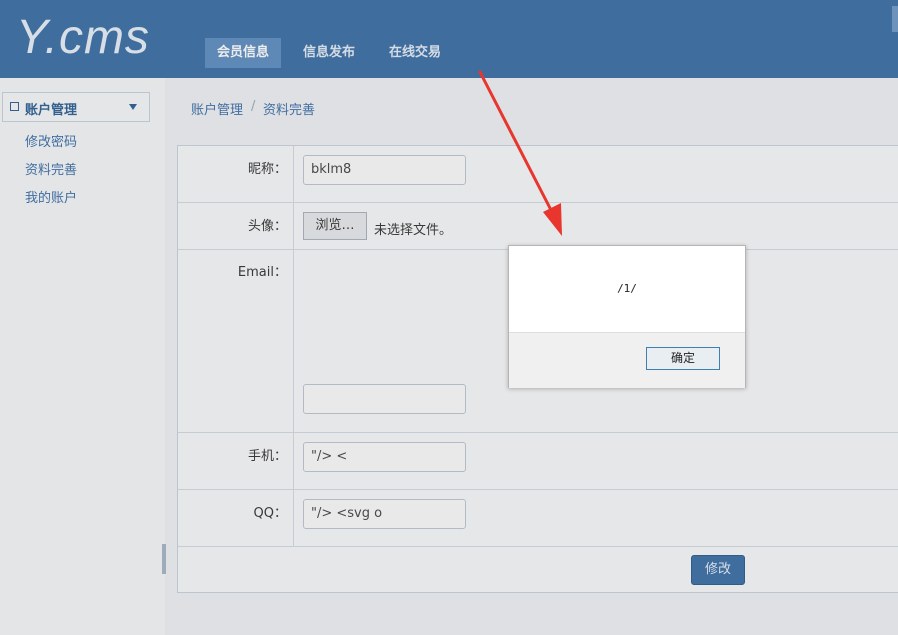 The height and width of the screenshot is (635, 898). What do you see at coordinates (516, 142) in the screenshot?
I see `arrow-shaft` at bounding box center [516, 142].